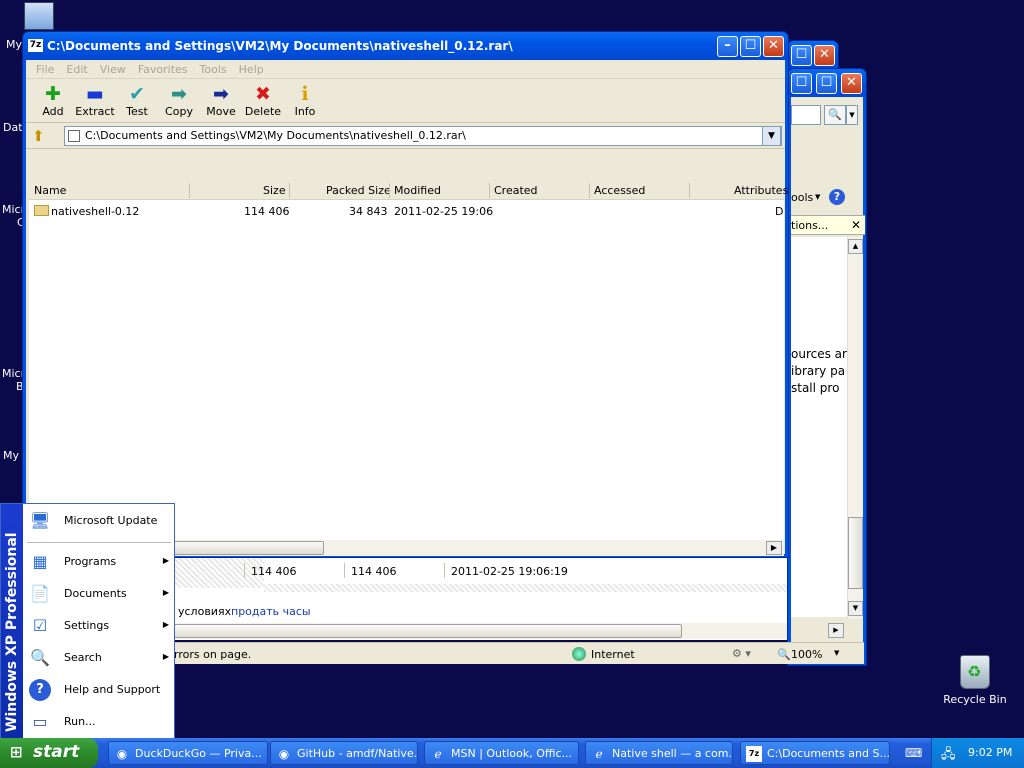  What do you see at coordinates (99, 690) in the screenshot?
I see `menu-item-help-and-support: ? Help and Support` at bounding box center [99, 690].